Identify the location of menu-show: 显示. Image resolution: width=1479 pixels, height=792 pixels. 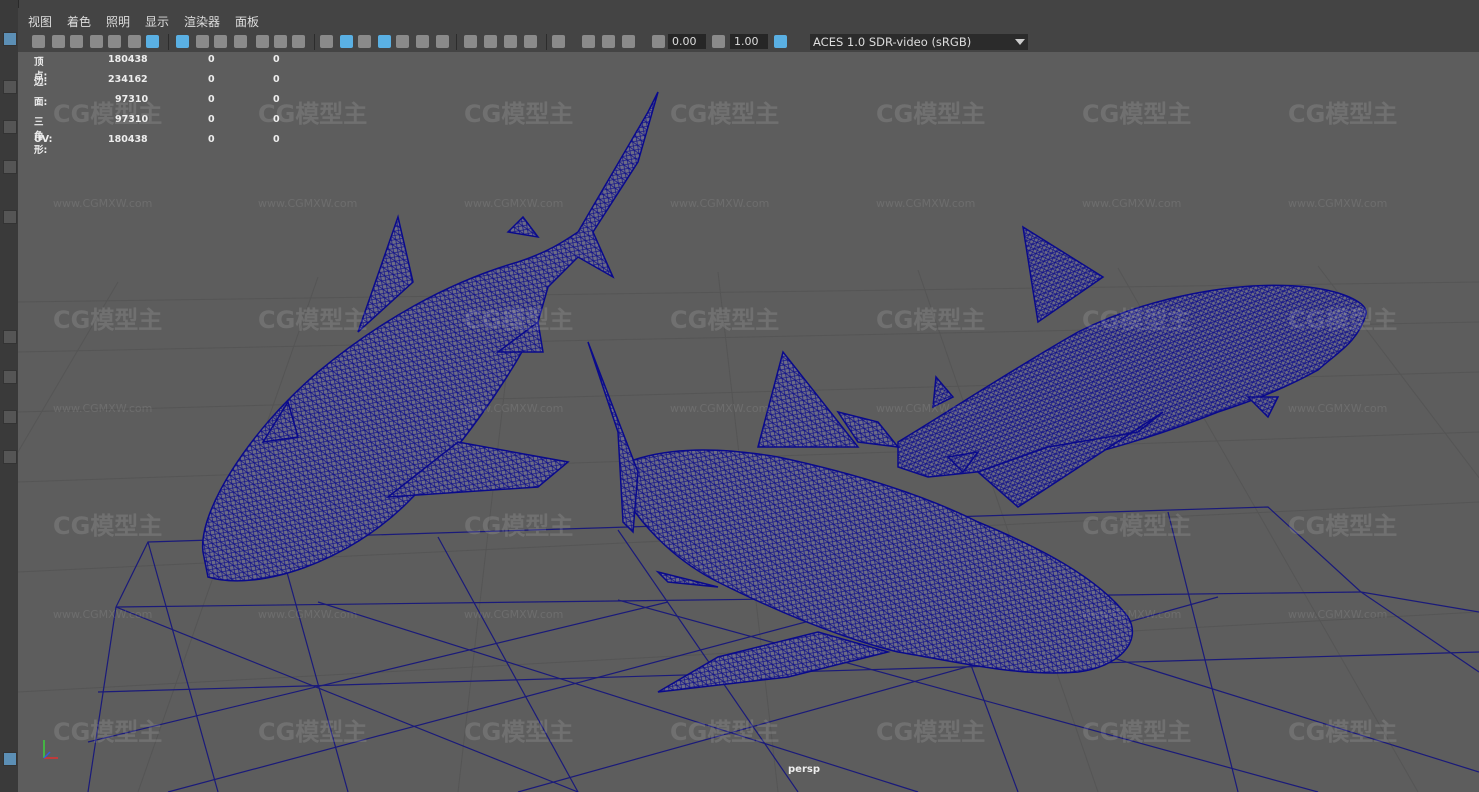
(157, 21).